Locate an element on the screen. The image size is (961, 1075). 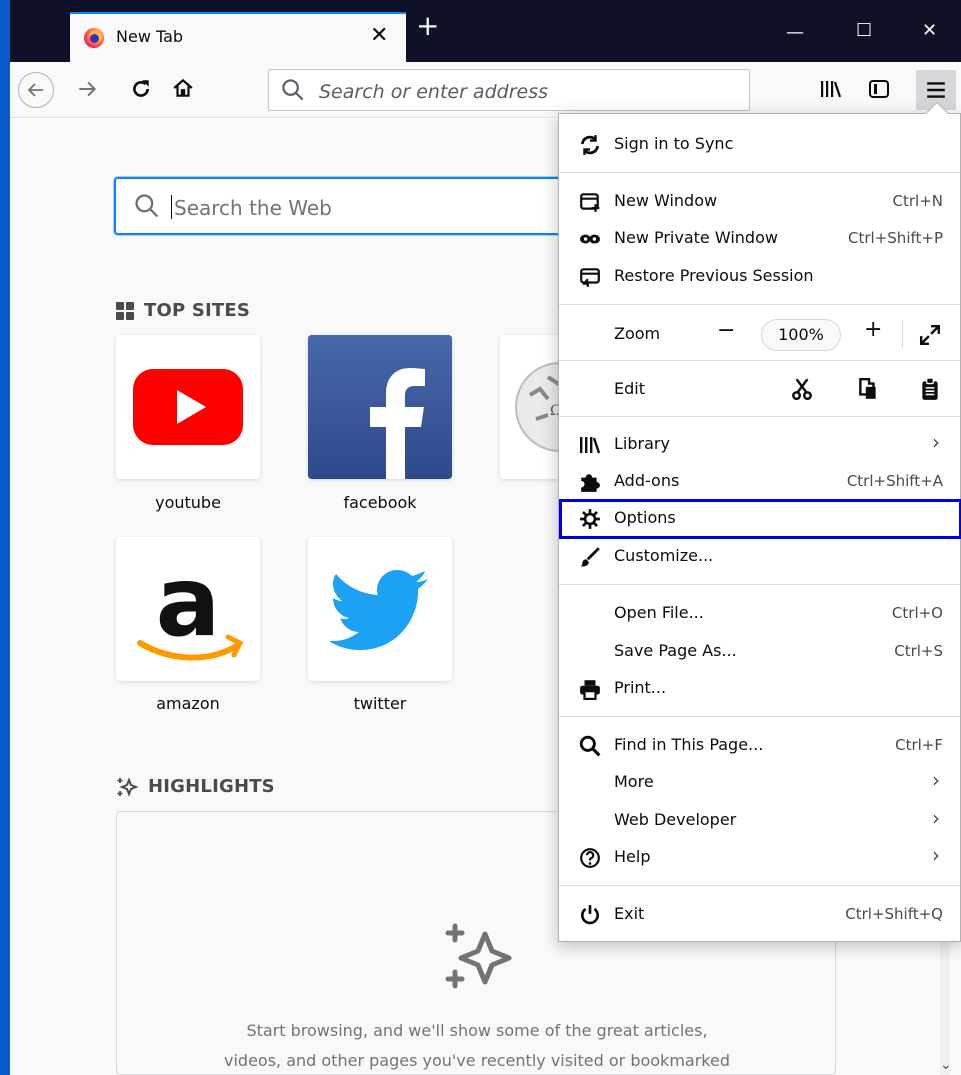
svg-text: a is located at coordinates (188, 602).